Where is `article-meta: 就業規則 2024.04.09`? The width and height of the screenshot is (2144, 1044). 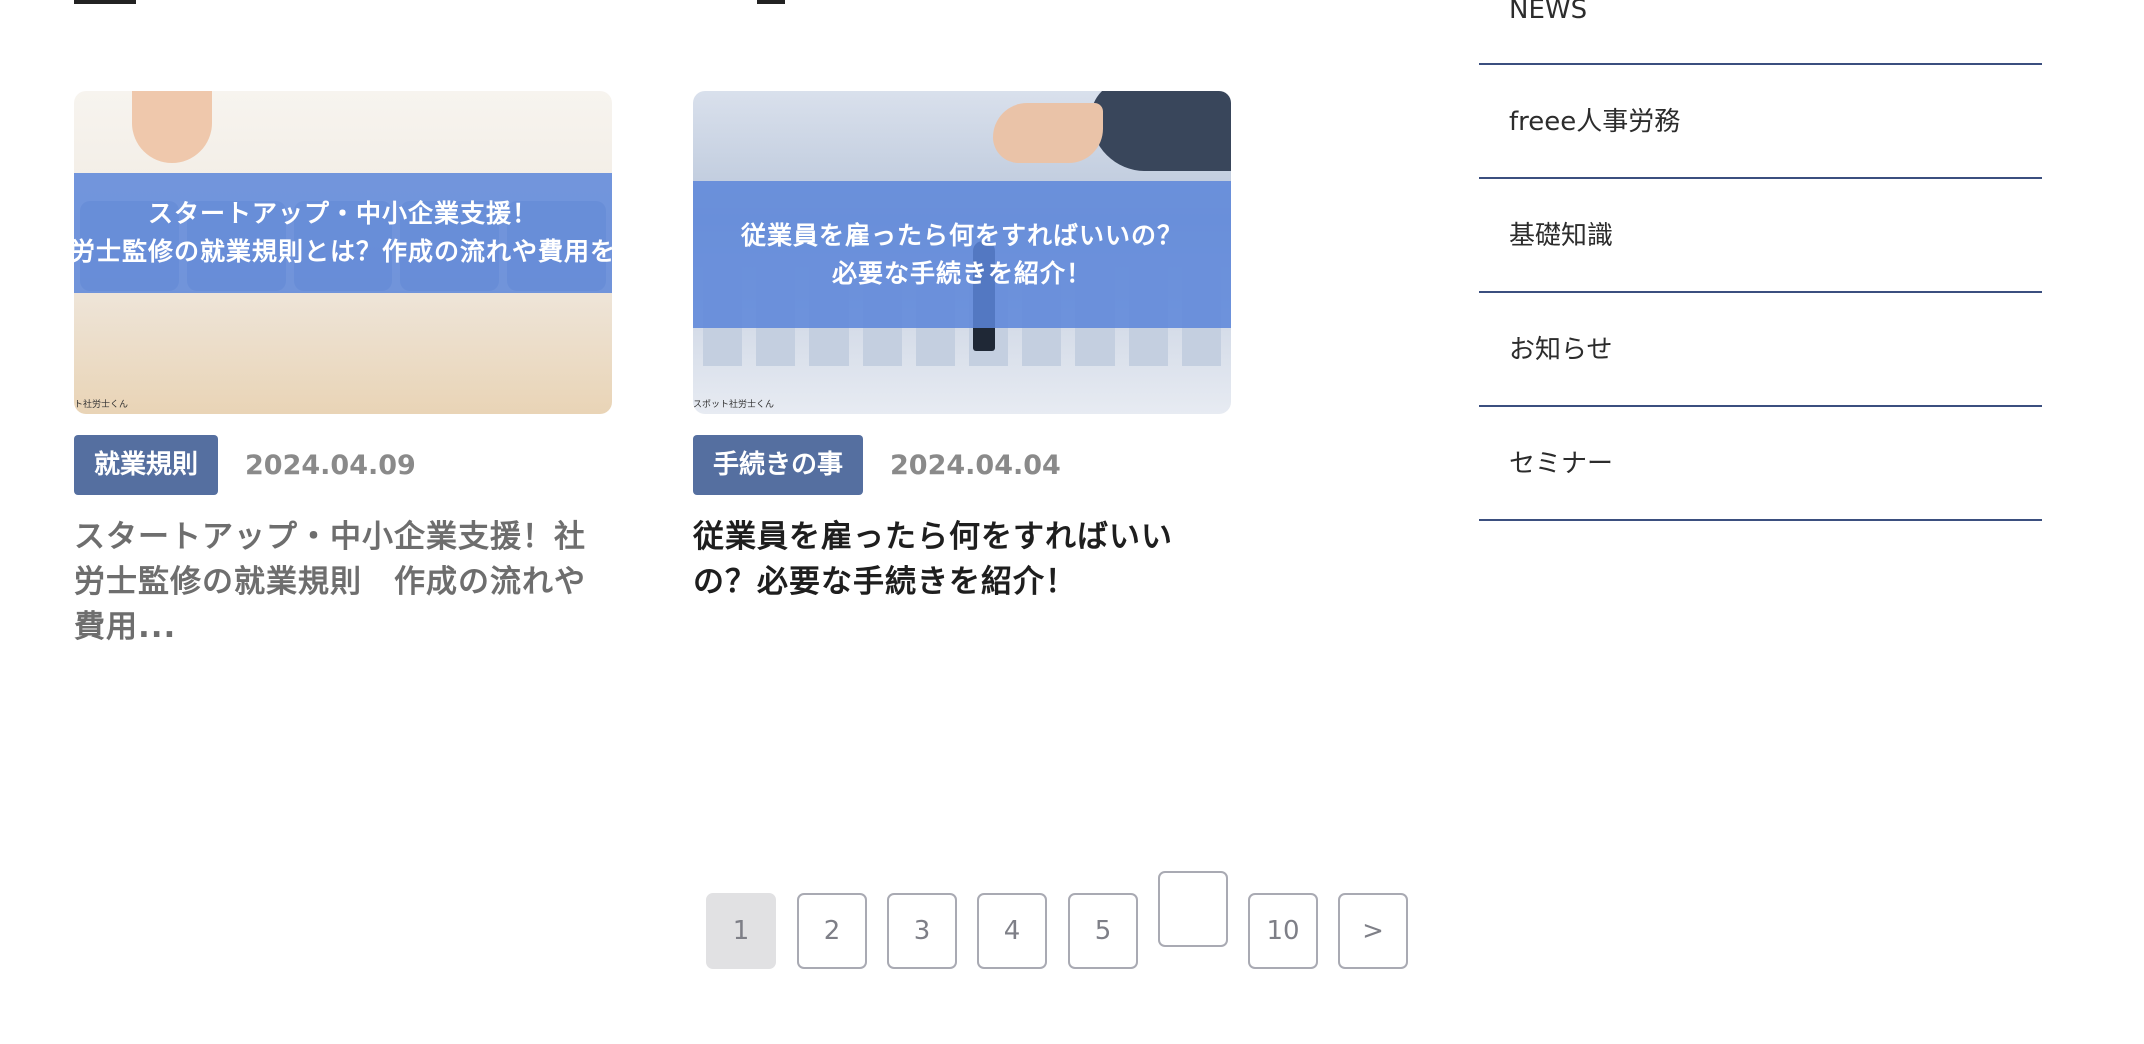
article-meta: 就業規則 2024.04.09 is located at coordinates (343, 465).